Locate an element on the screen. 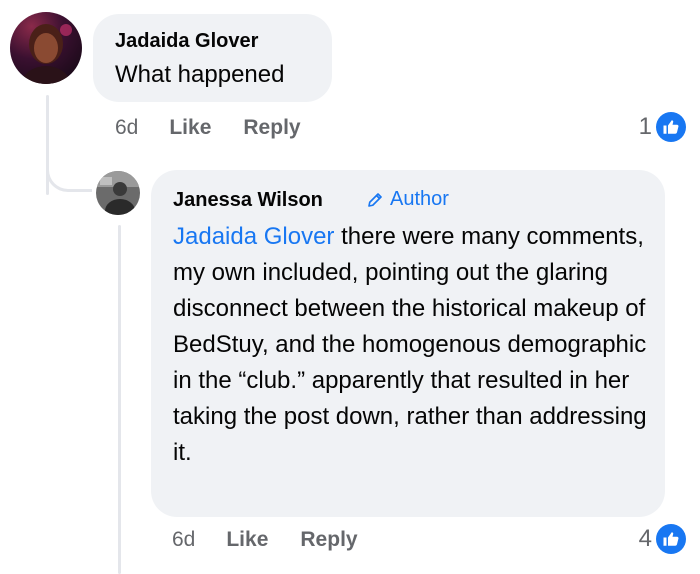  reaction-summary: 1 is located at coordinates (662, 127).